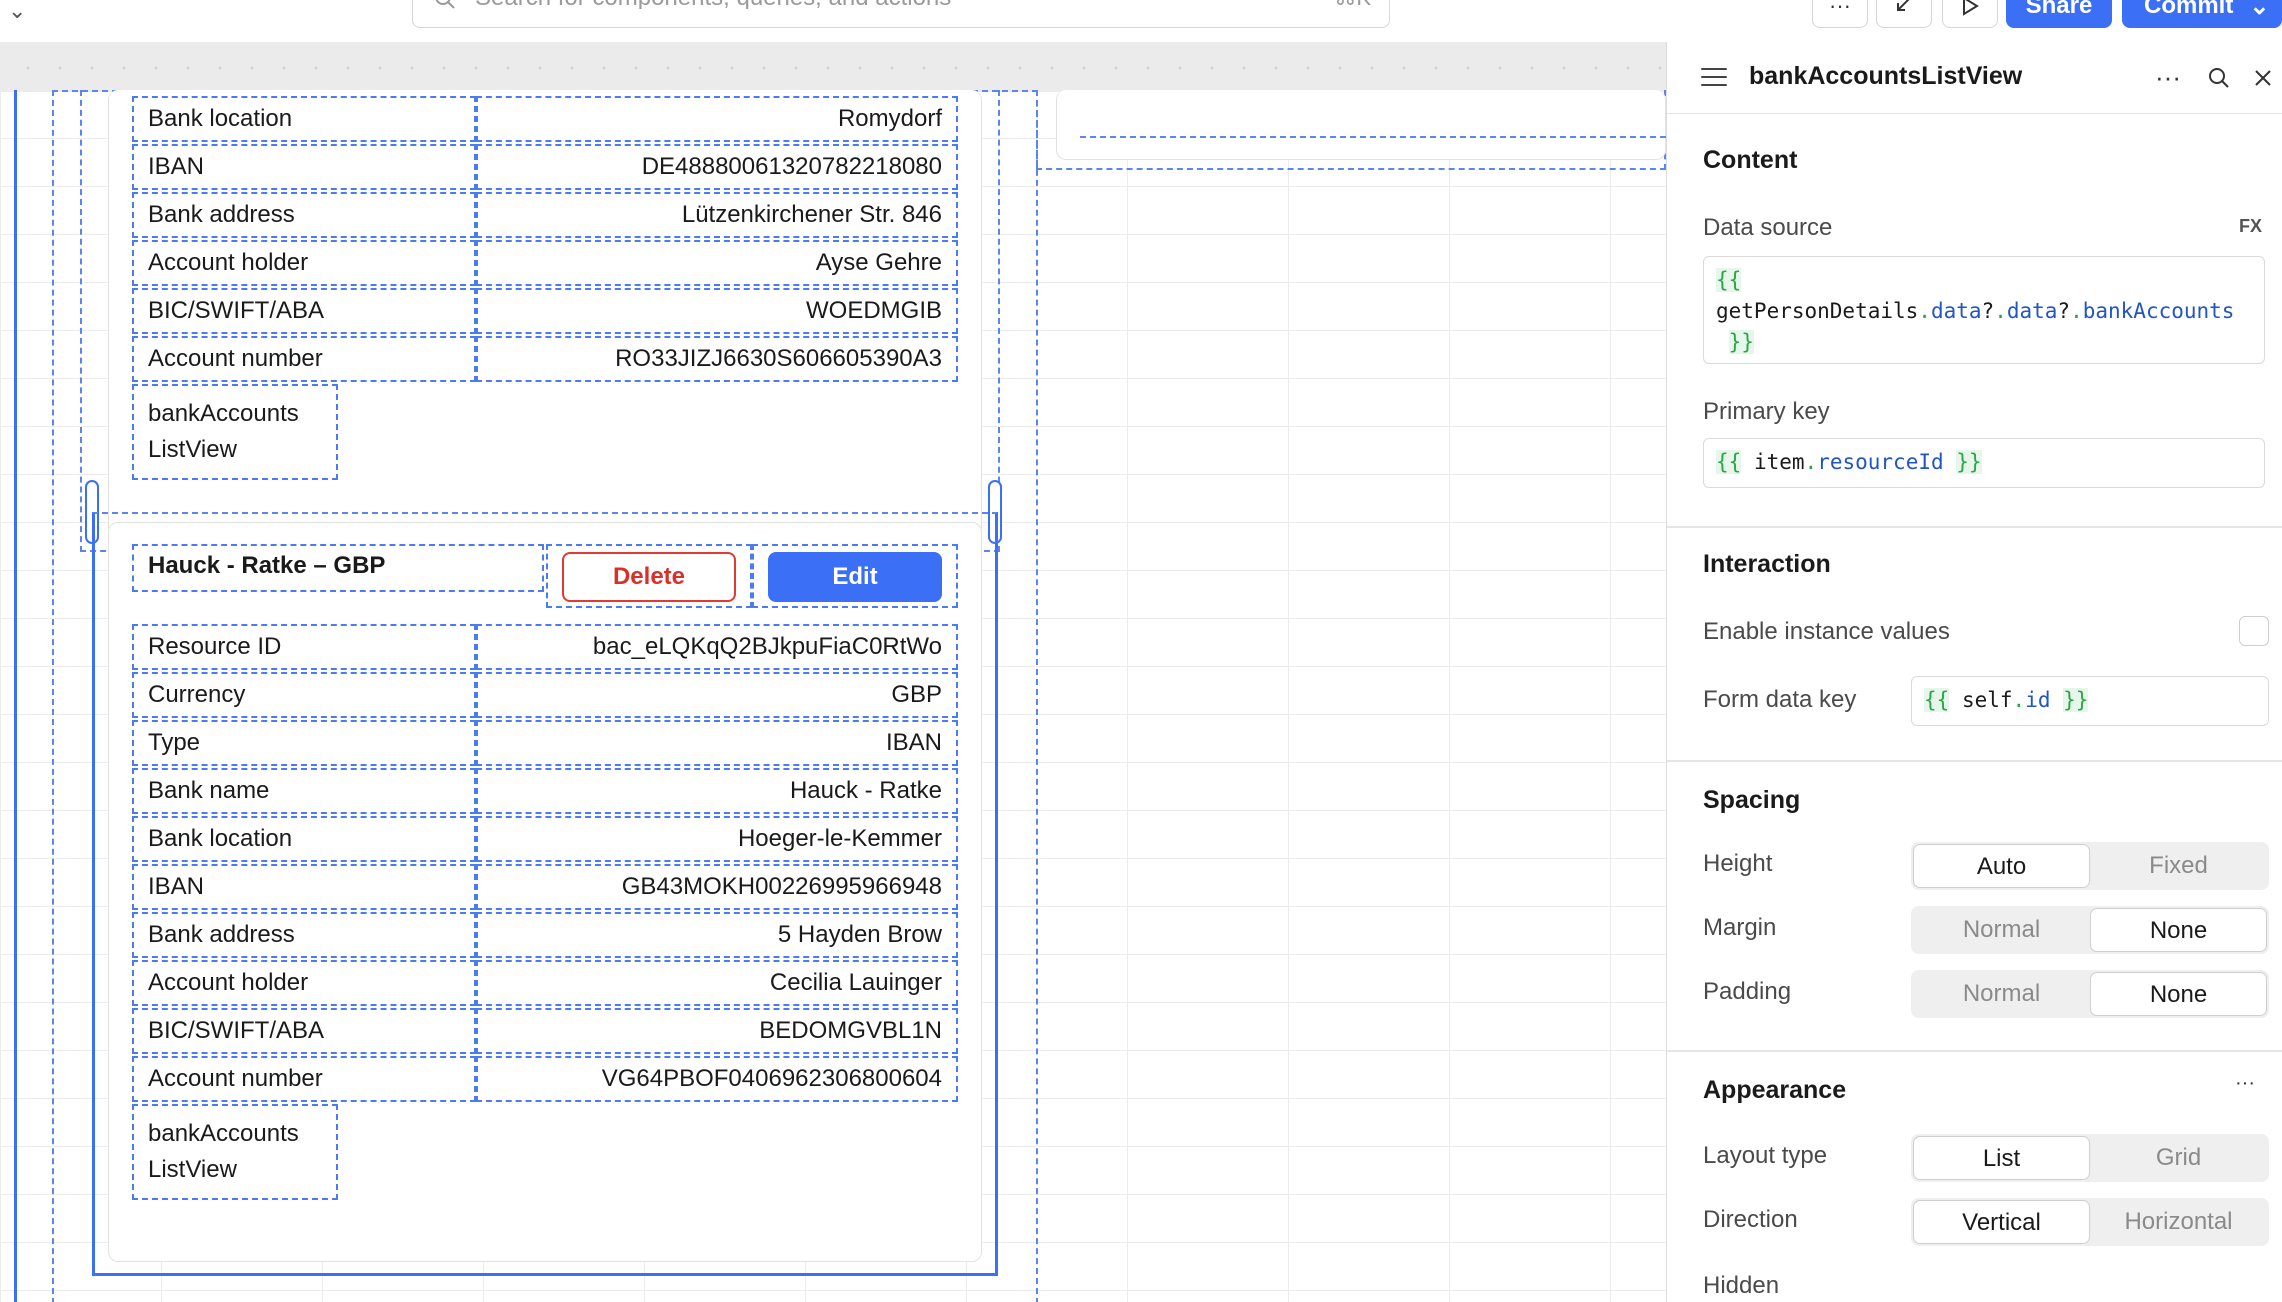 Image resolution: width=2282 pixels, height=1302 pixels. Describe the element at coordinates (1775, 1090) in the screenshot. I see `section-title-appearance: Appearance` at that location.